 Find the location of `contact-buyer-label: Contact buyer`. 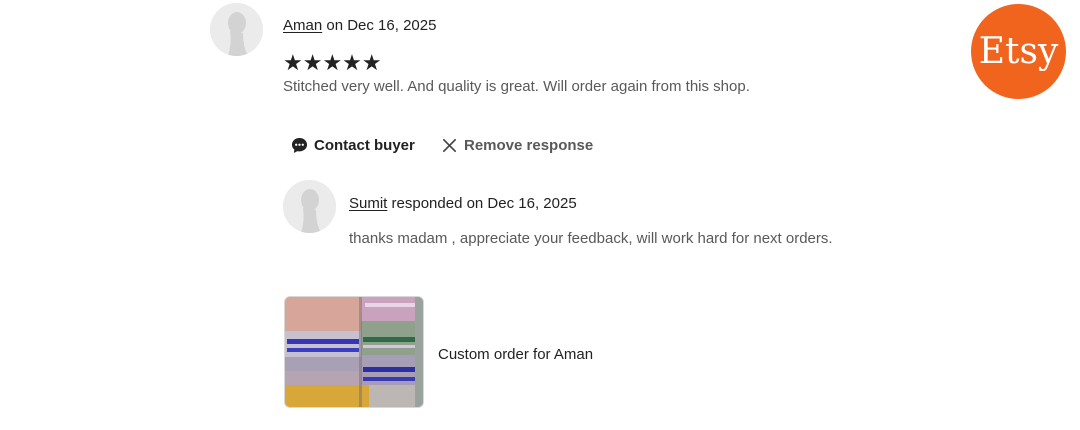

contact-buyer-label: Contact buyer is located at coordinates (364, 145).